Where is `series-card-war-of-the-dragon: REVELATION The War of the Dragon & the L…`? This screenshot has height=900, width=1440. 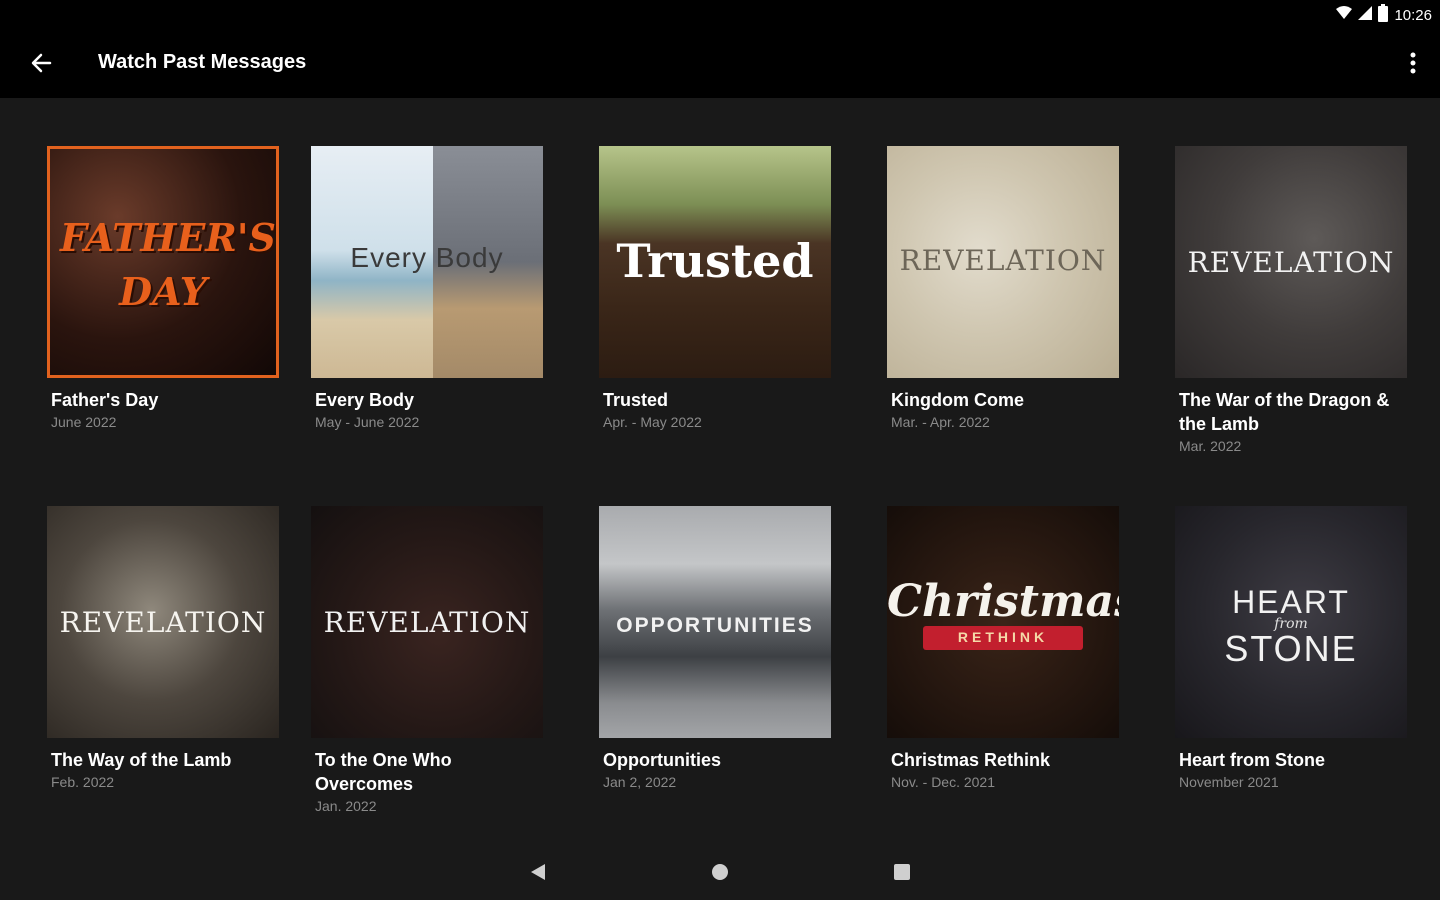 series-card-war-of-the-dragon: REVELATION The War of the Dragon & the L… is located at coordinates (1291, 301).